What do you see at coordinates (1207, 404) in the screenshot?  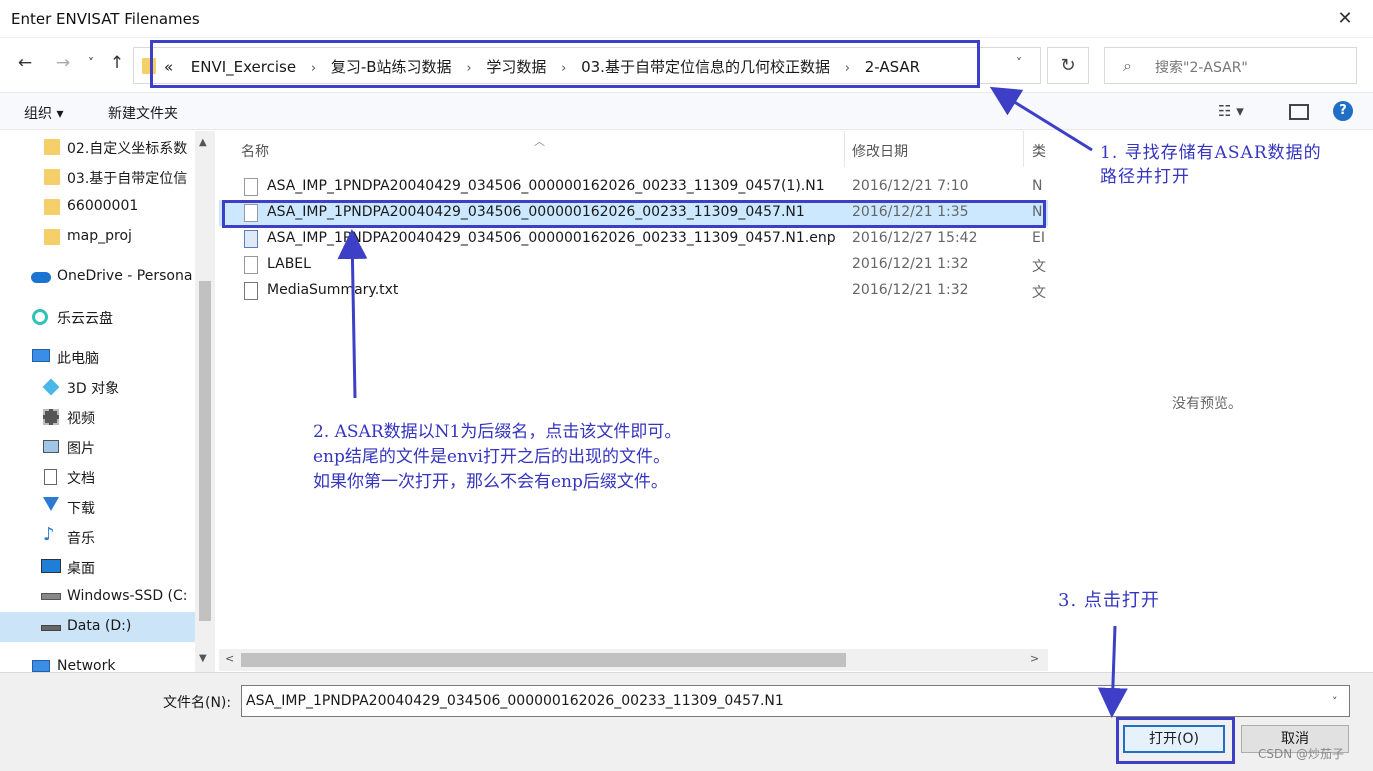 I see `no-preview-text: 没有预览。` at bounding box center [1207, 404].